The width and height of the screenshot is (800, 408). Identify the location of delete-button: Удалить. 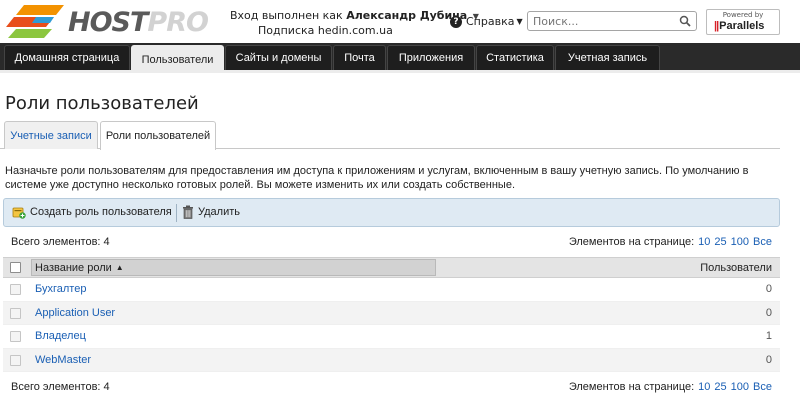
(211, 212).